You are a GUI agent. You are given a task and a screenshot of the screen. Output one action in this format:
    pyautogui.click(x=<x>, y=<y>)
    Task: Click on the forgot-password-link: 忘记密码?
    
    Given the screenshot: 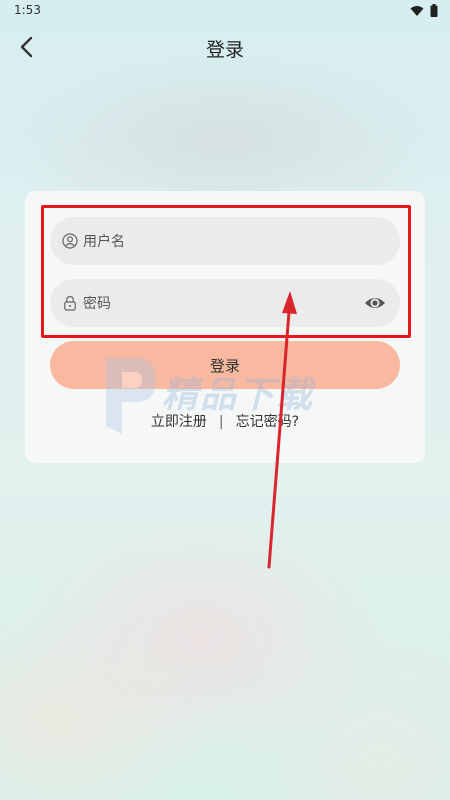 What is the action you would take?
    pyautogui.click(x=267, y=422)
    